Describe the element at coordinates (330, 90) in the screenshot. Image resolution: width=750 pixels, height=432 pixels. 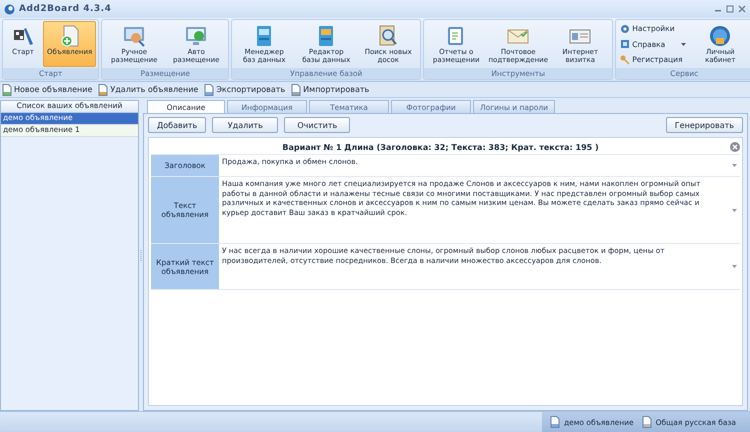
I see `toolbar-button: Импортировать` at that location.